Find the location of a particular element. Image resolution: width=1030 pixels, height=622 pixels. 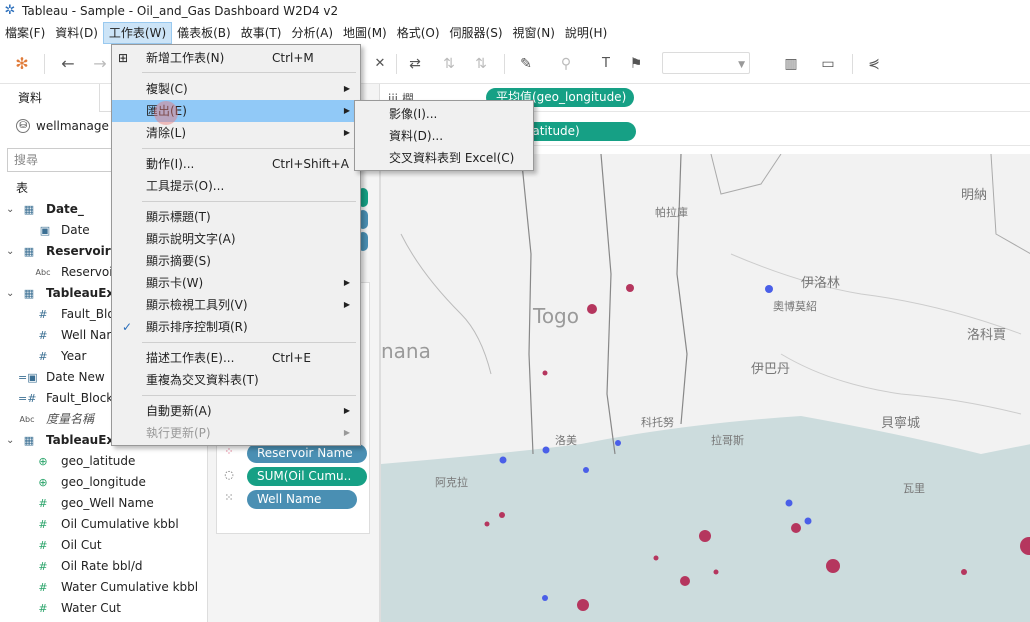

menu-item-label: 清除(L) is located at coordinates (166, 133).